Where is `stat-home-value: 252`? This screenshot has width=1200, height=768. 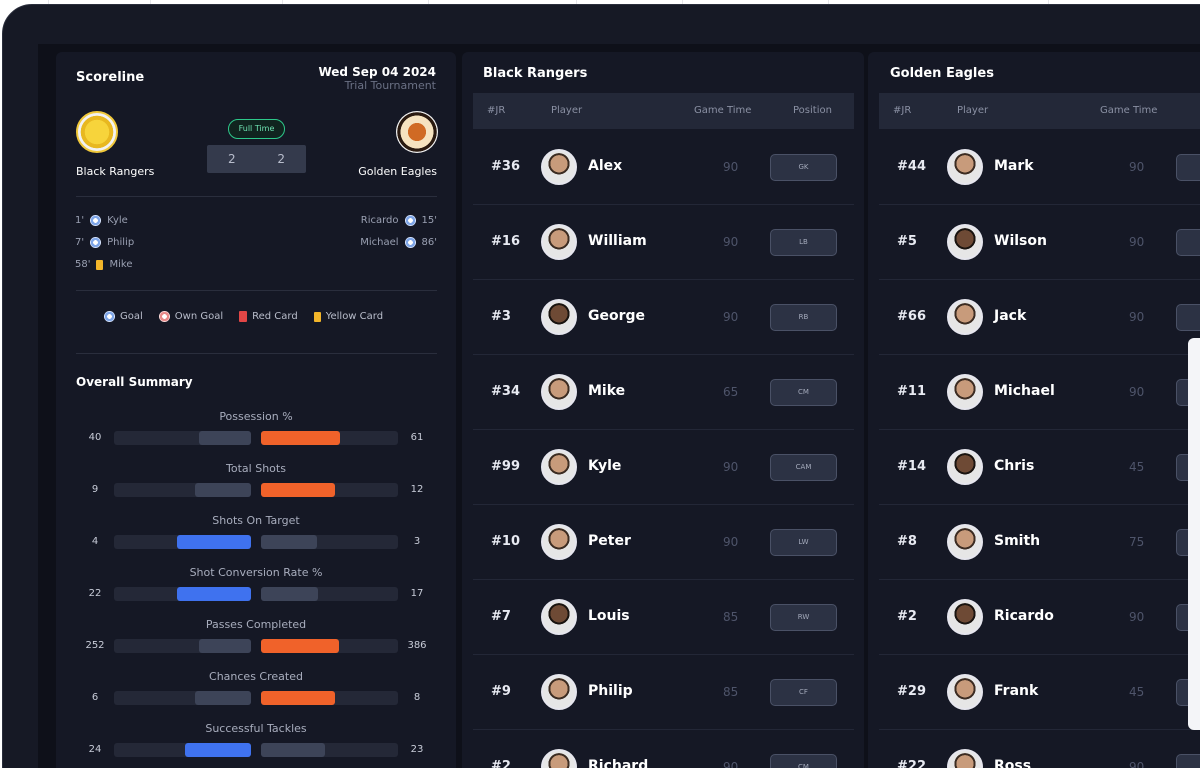
stat-home-value: 252 is located at coordinates (95, 645).